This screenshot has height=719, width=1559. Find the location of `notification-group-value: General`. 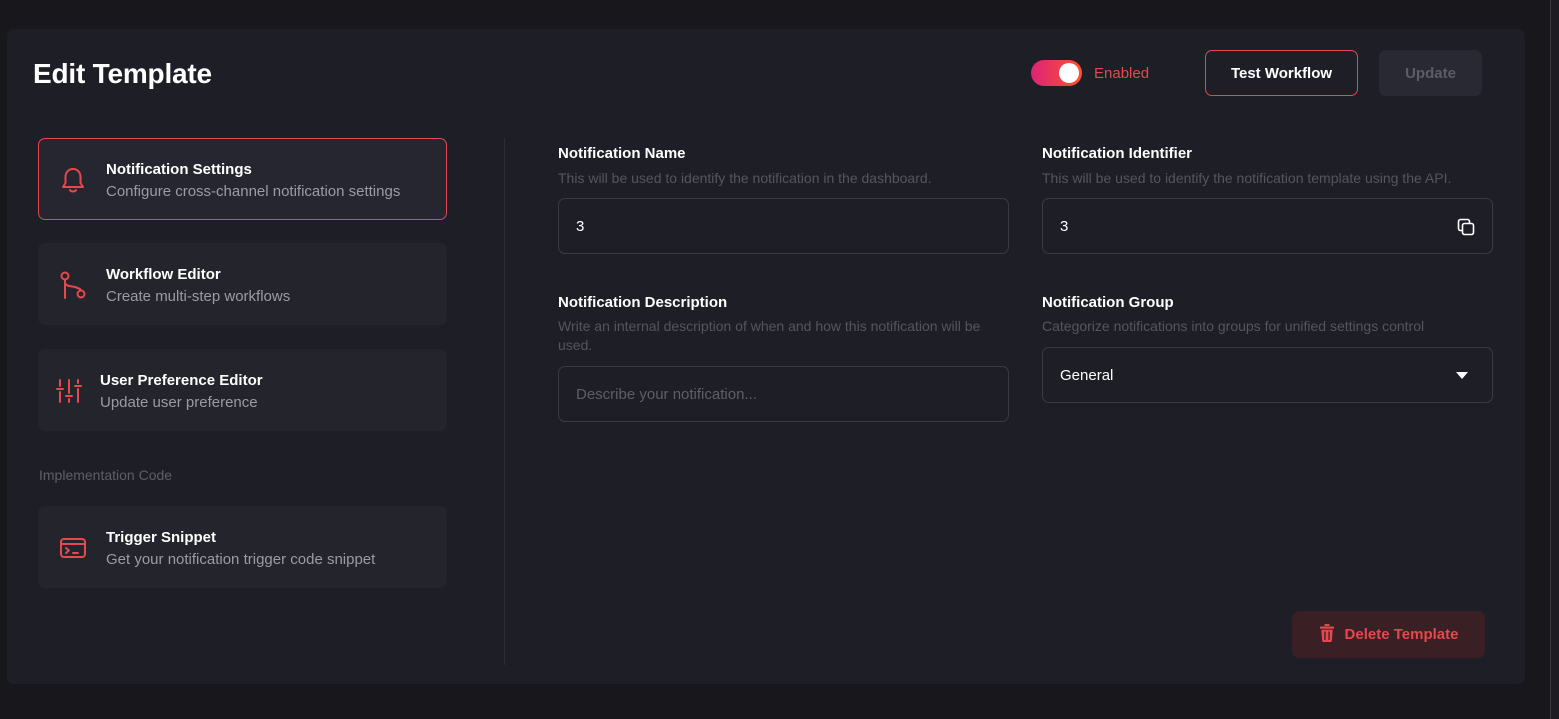

notification-group-value: General is located at coordinates (1087, 375).